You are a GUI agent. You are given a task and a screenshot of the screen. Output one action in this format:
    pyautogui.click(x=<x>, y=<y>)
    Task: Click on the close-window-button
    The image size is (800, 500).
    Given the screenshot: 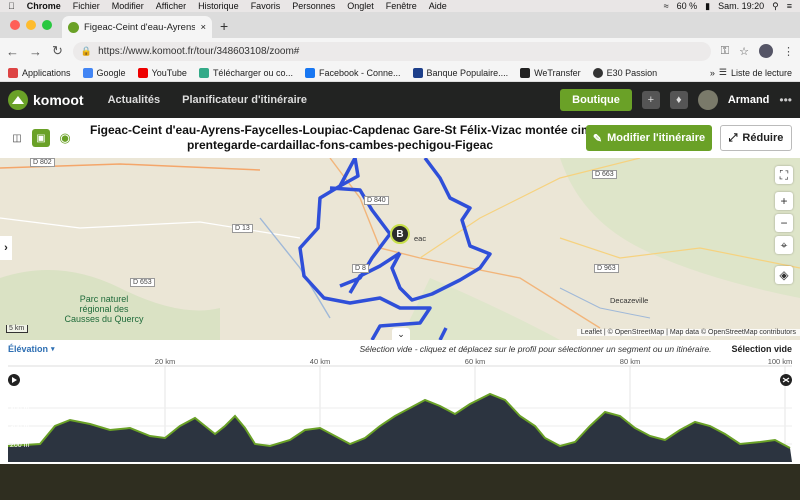 What is the action you would take?
    pyautogui.click(x=15, y=25)
    